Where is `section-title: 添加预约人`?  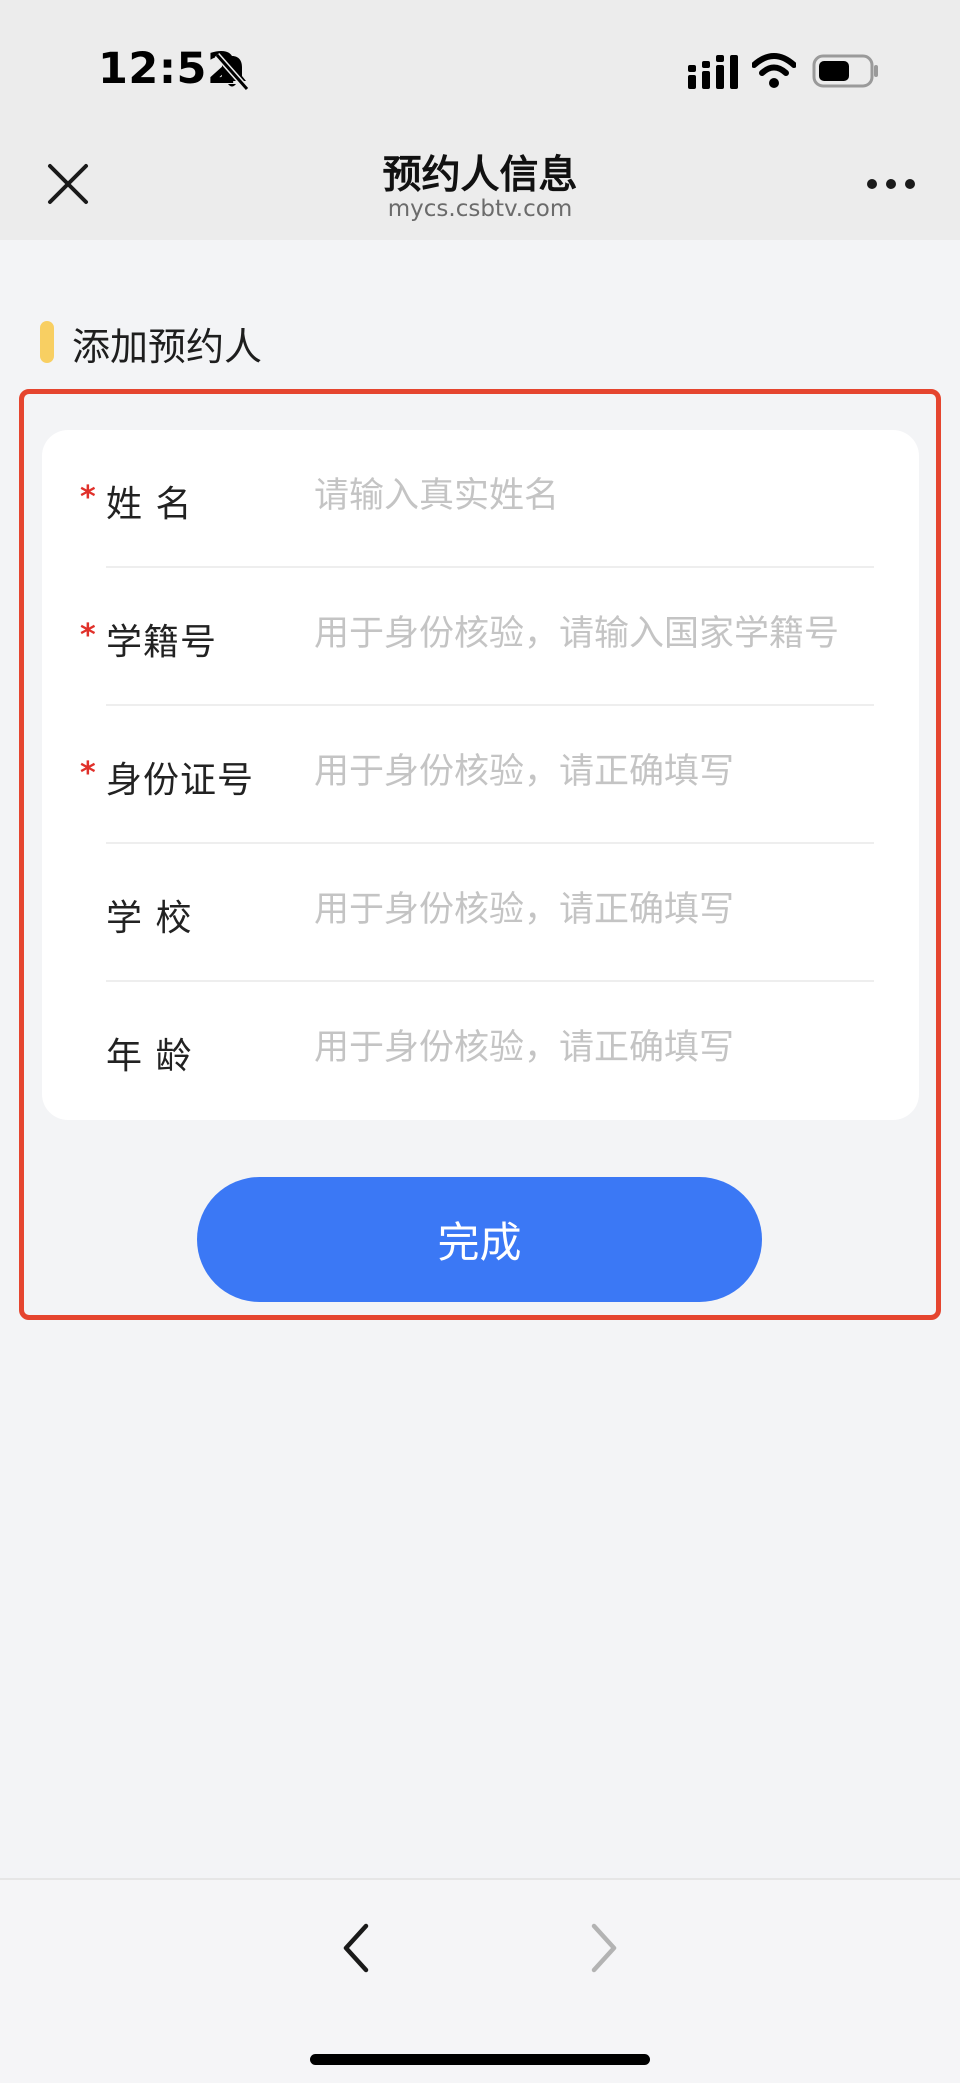
section-title: 添加预约人 is located at coordinates (167, 347).